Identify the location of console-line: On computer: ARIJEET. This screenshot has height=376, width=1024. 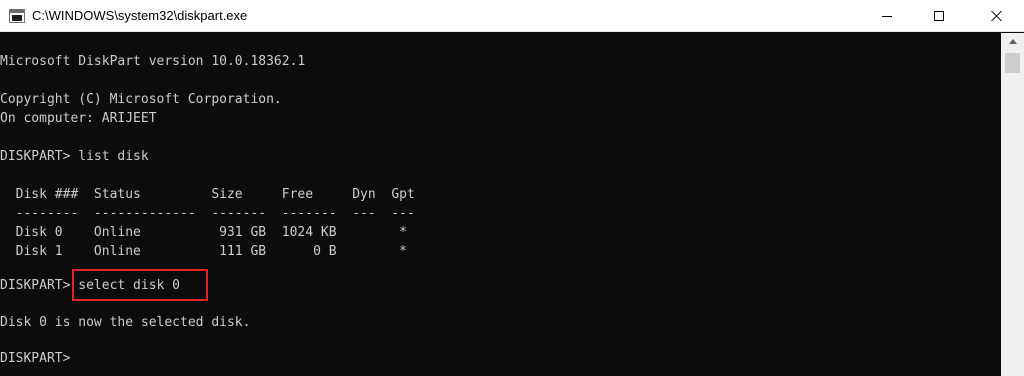
(78, 118).